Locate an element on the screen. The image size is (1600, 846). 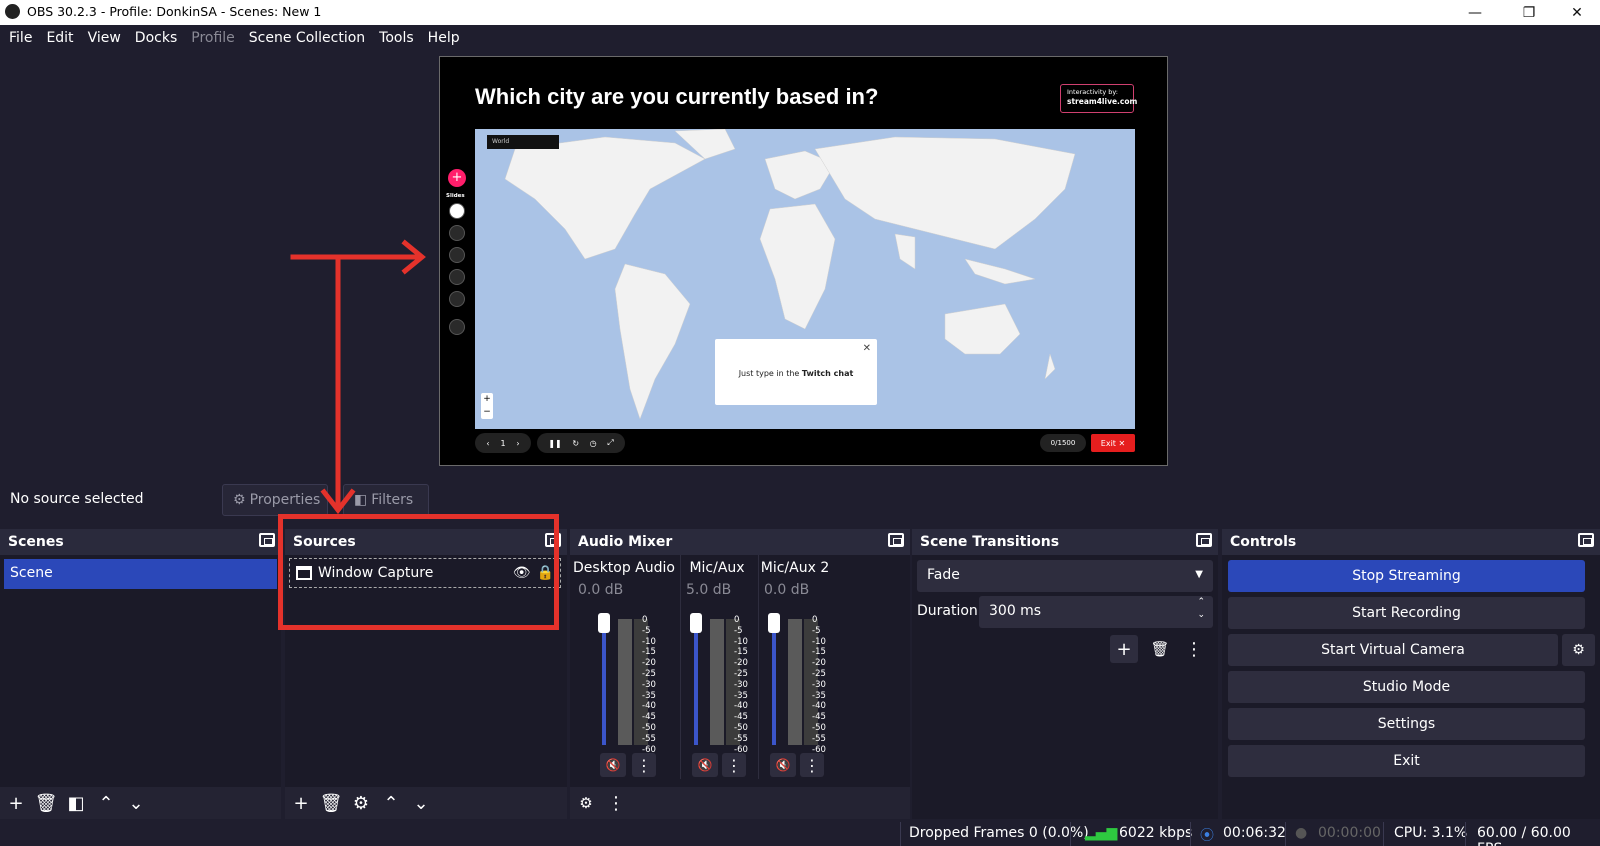
badge-label: Interactivity by: is located at coordinates (1092, 92).